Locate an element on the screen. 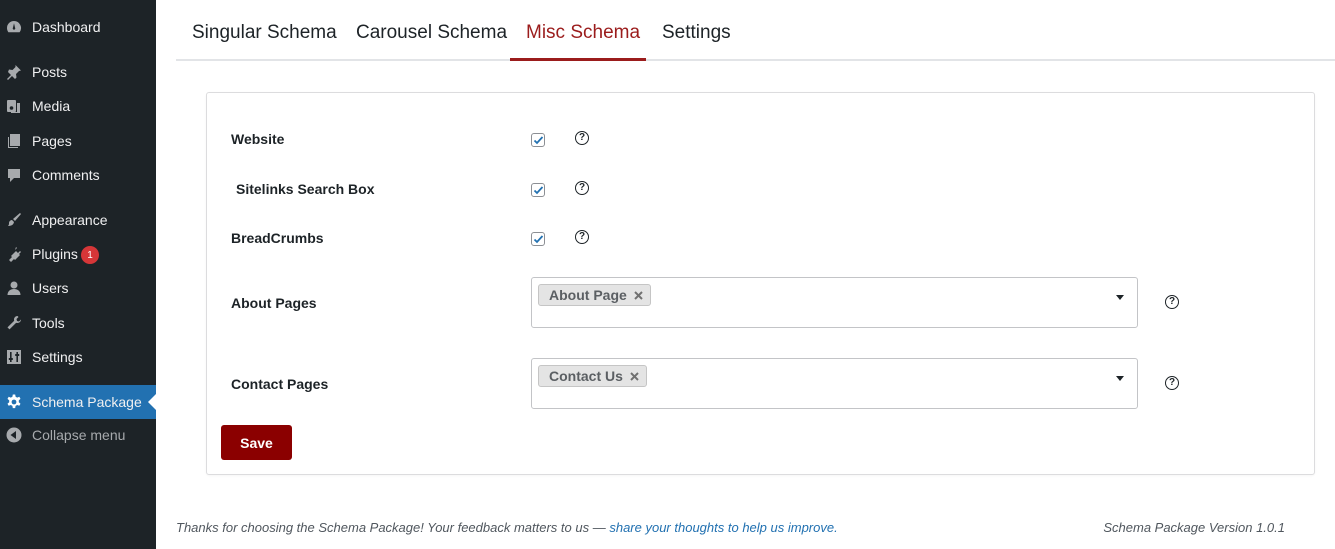 The height and width of the screenshot is (549, 1335). sidebar-collapse-menu: Collapse menu is located at coordinates (78, 435).